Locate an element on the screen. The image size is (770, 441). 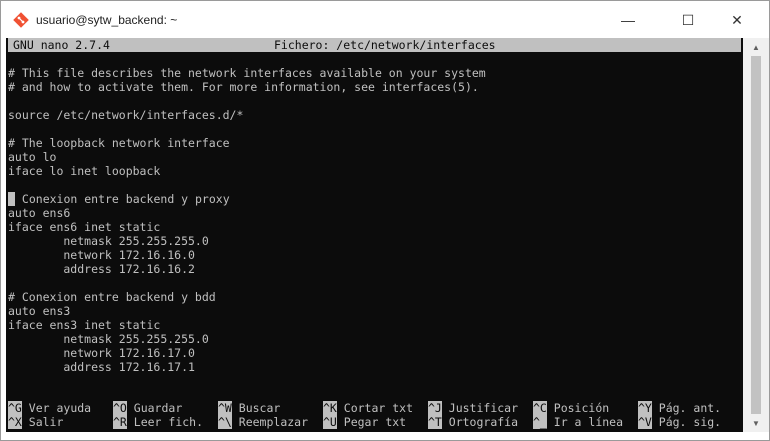
nano-version: GNU nano 2.7.4 is located at coordinates (61, 45).